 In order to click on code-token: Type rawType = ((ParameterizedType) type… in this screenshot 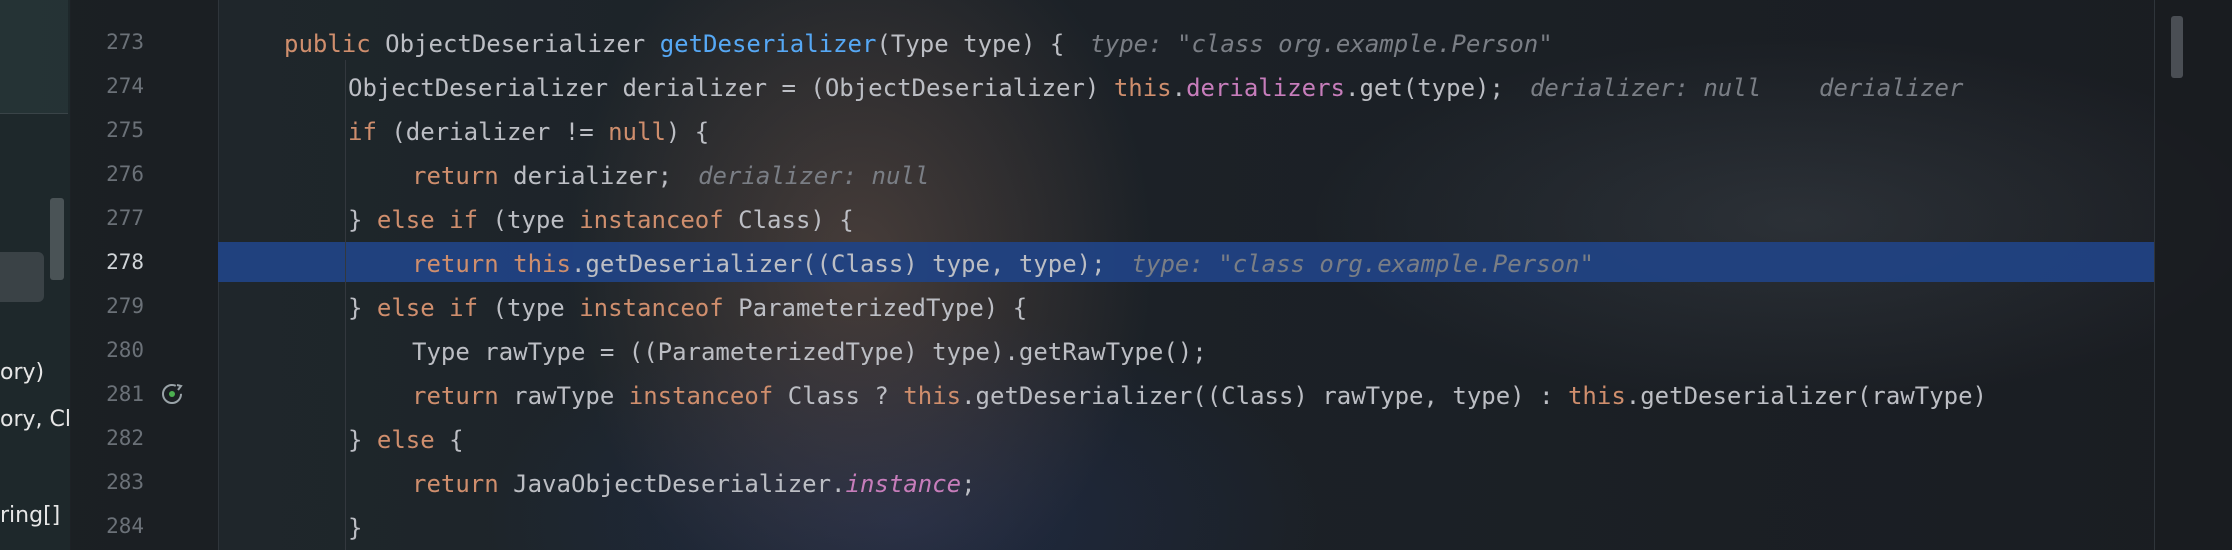, I will do `click(809, 352)`.